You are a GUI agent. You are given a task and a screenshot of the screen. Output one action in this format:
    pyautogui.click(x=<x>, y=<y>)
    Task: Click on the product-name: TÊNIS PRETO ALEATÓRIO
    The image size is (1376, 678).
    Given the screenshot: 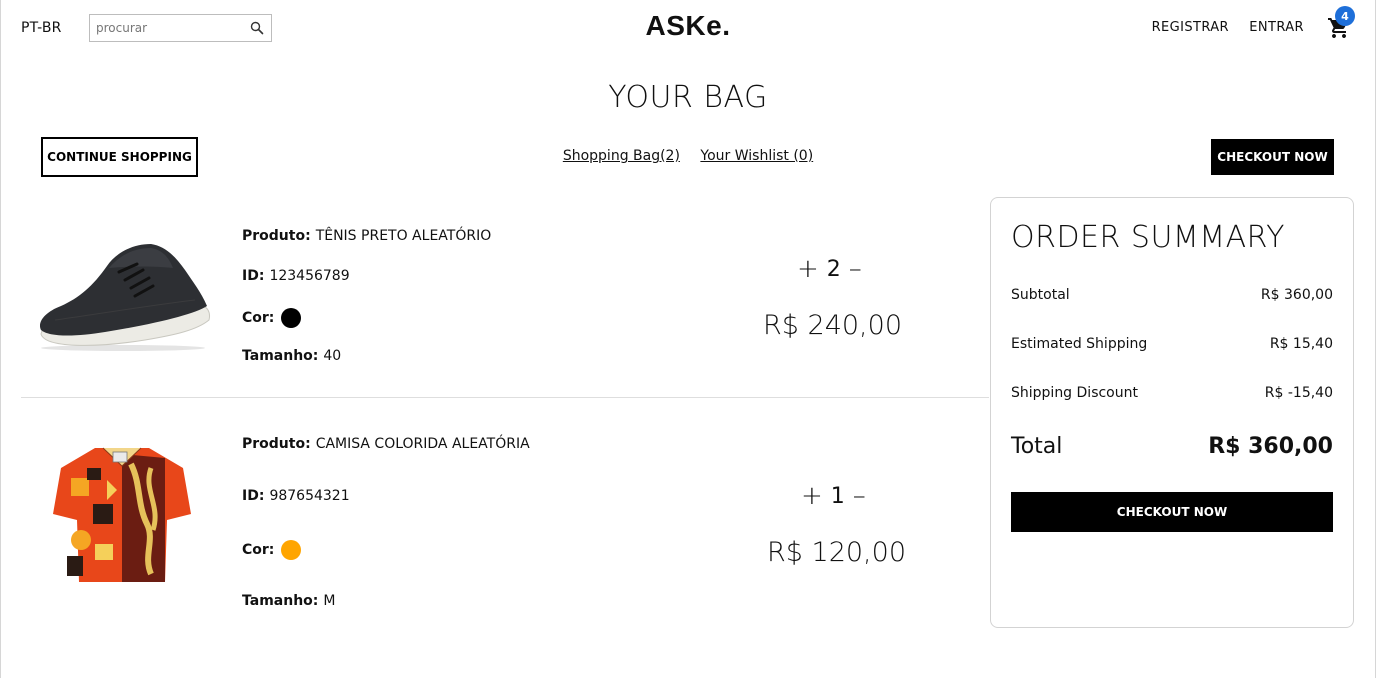 What is the action you would take?
    pyautogui.click(x=403, y=236)
    